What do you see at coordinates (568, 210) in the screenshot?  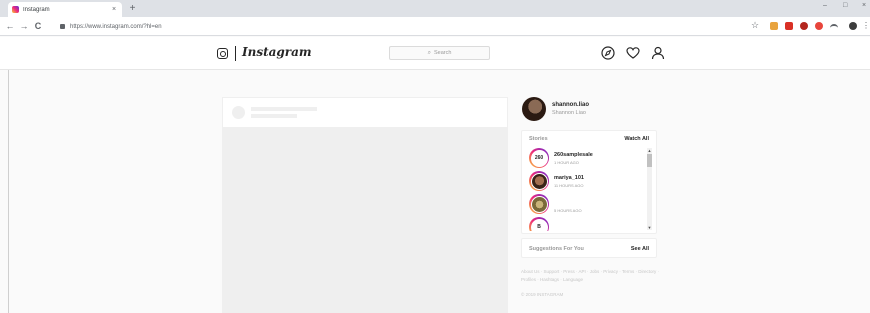 I see `story-time: 5 HOURS AGO` at bounding box center [568, 210].